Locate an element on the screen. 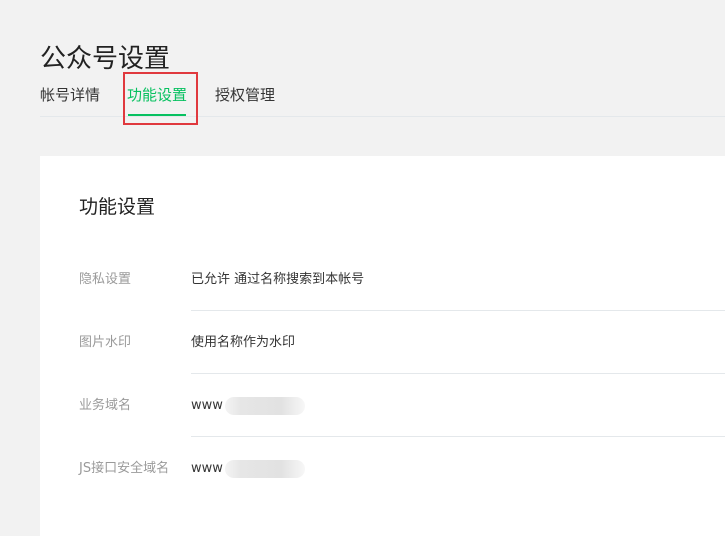 This screenshot has width=725, height=536. js-safe-domain-row: JS接口安全域名 www is located at coordinates (382, 468).